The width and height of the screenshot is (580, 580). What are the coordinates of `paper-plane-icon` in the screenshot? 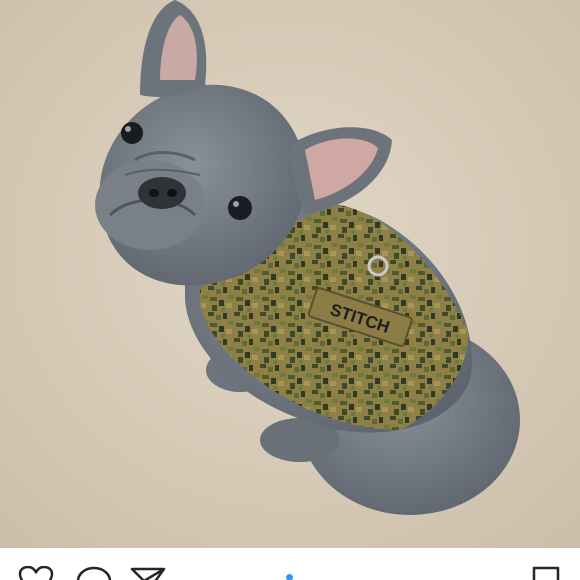 It's located at (148, 573).